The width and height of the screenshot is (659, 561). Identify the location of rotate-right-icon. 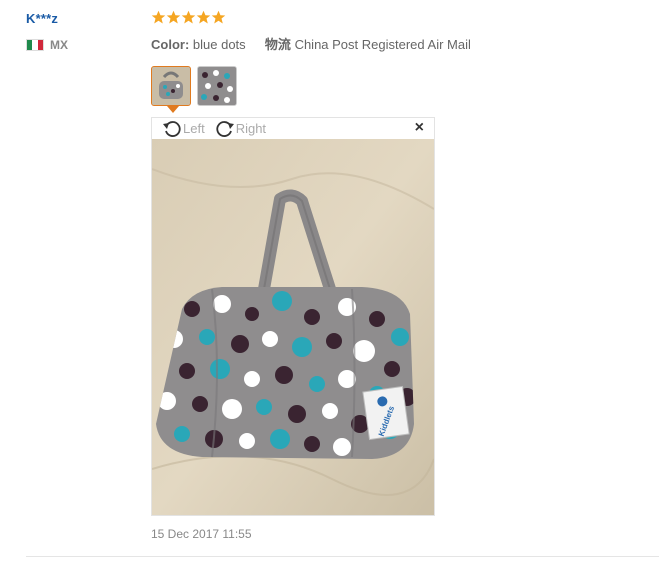
(225, 128).